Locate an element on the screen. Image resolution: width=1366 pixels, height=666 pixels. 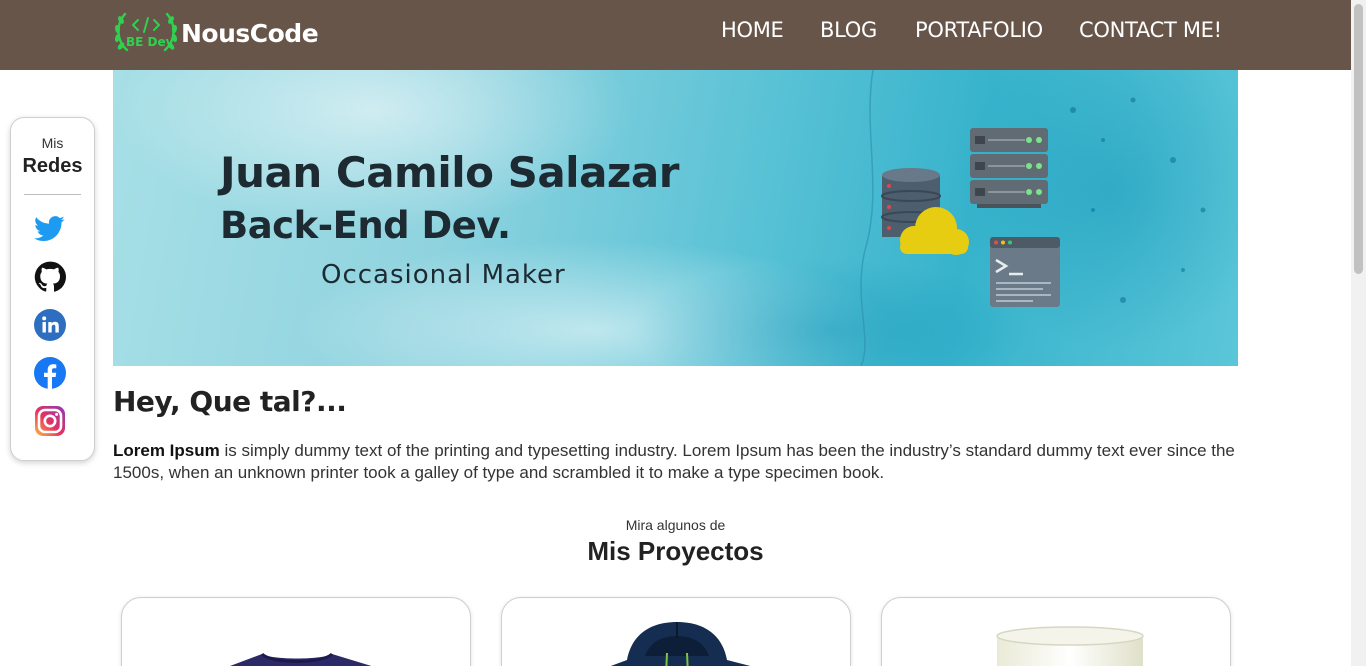
twitter-icon is located at coordinates (50, 229).